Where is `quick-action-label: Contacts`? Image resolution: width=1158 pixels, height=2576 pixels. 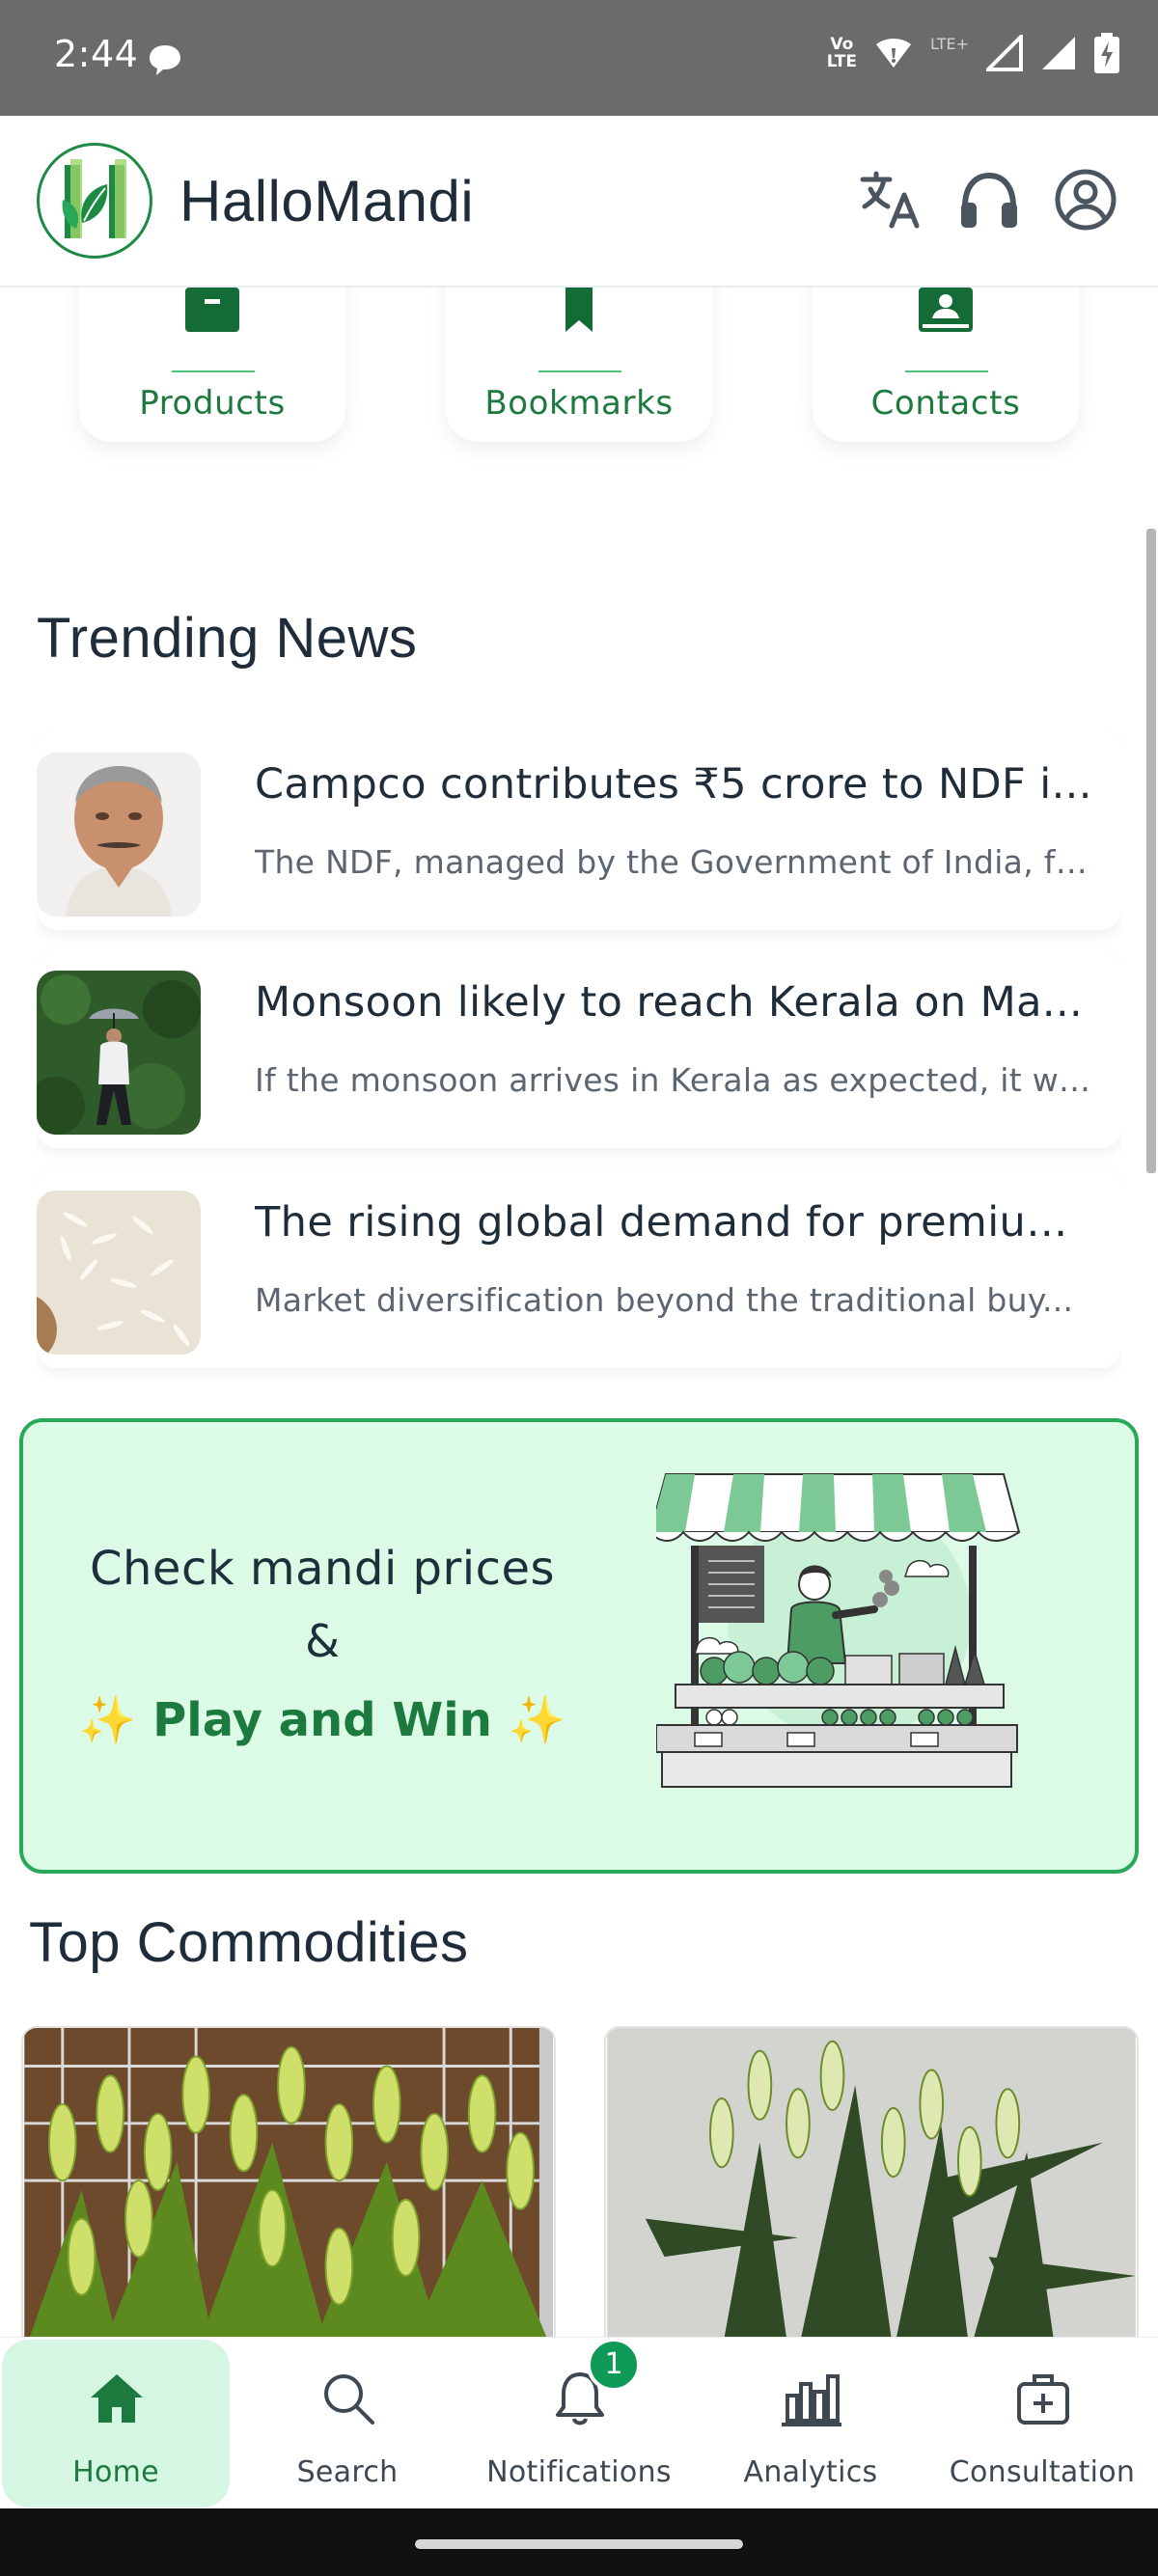 quick-action-label: Contacts is located at coordinates (945, 403).